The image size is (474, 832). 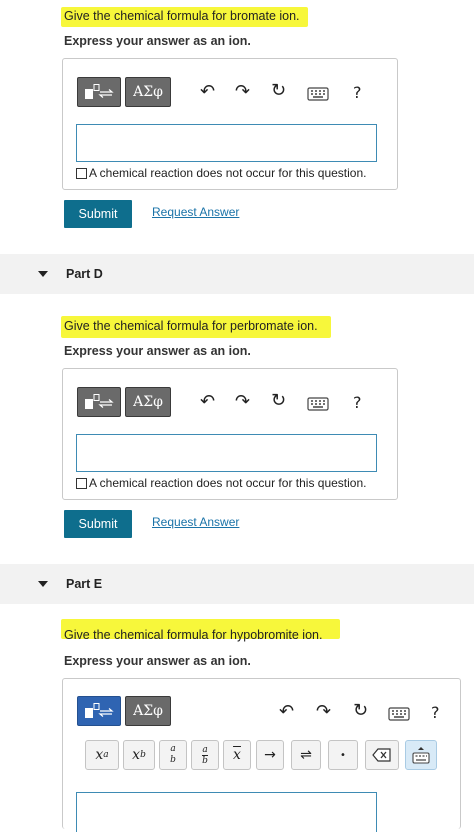 What do you see at coordinates (226, 143) in the screenshot?
I see `part-c-answer-input` at bounding box center [226, 143].